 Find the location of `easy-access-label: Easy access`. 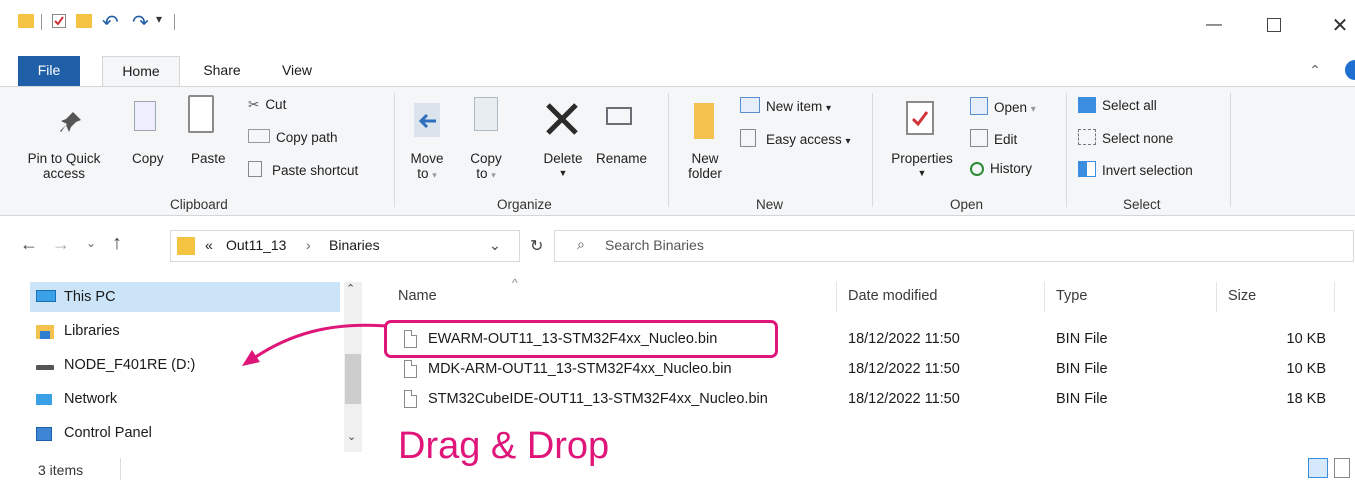

easy-access-label: Easy access is located at coordinates (804, 139).